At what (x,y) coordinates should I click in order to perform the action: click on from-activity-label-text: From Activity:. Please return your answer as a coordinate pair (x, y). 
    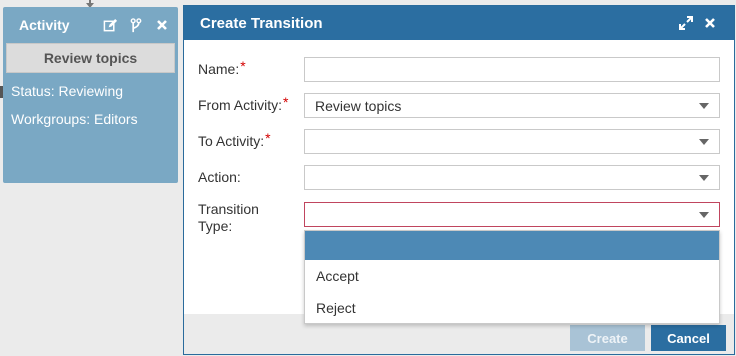
    Looking at the image, I should click on (240, 105).